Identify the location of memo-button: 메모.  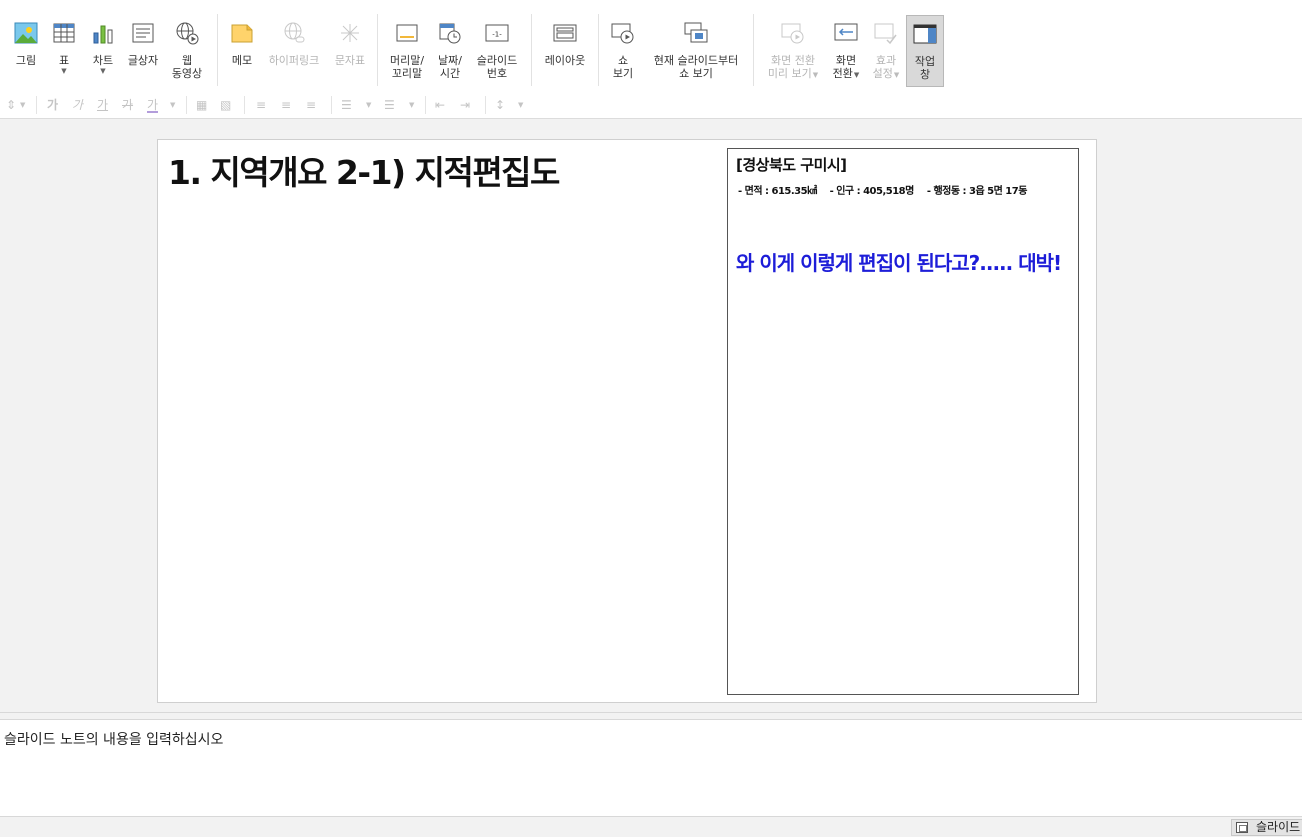
(242, 51).